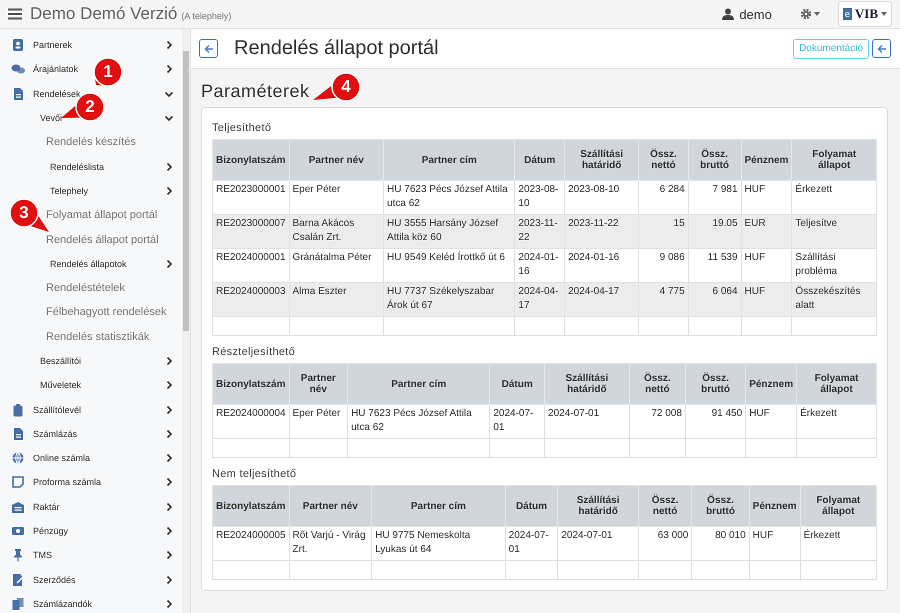  What do you see at coordinates (254, 352) in the screenshot?
I see `table-title: Részteljesíthető` at bounding box center [254, 352].